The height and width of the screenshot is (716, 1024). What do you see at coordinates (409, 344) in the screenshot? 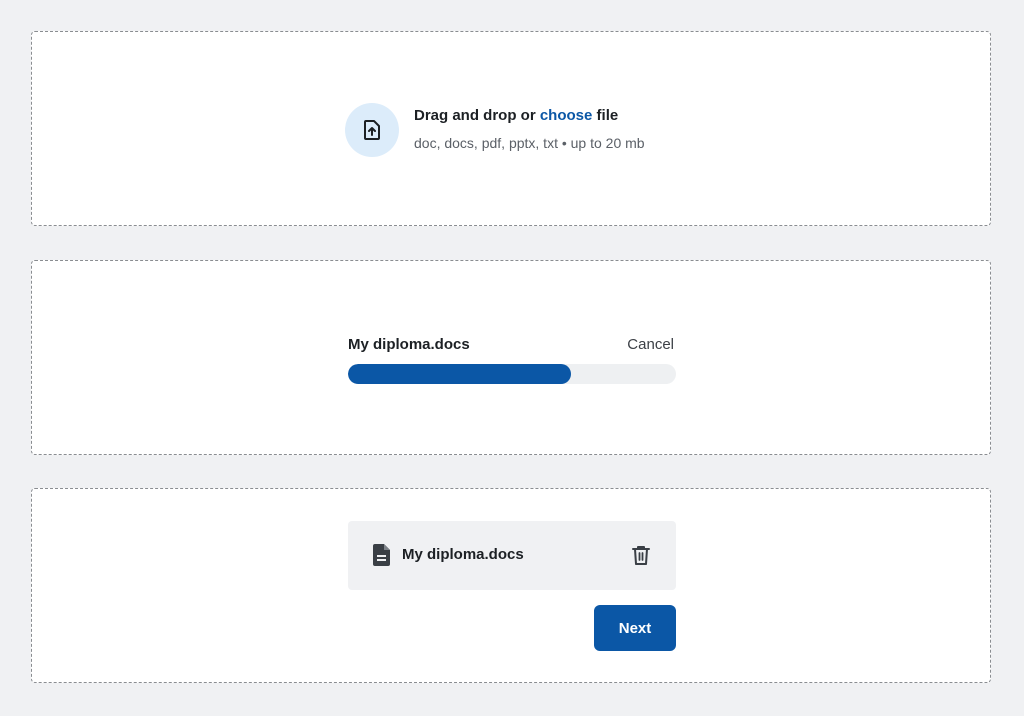
I see `progress-file-name: My diploma.docs` at bounding box center [409, 344].